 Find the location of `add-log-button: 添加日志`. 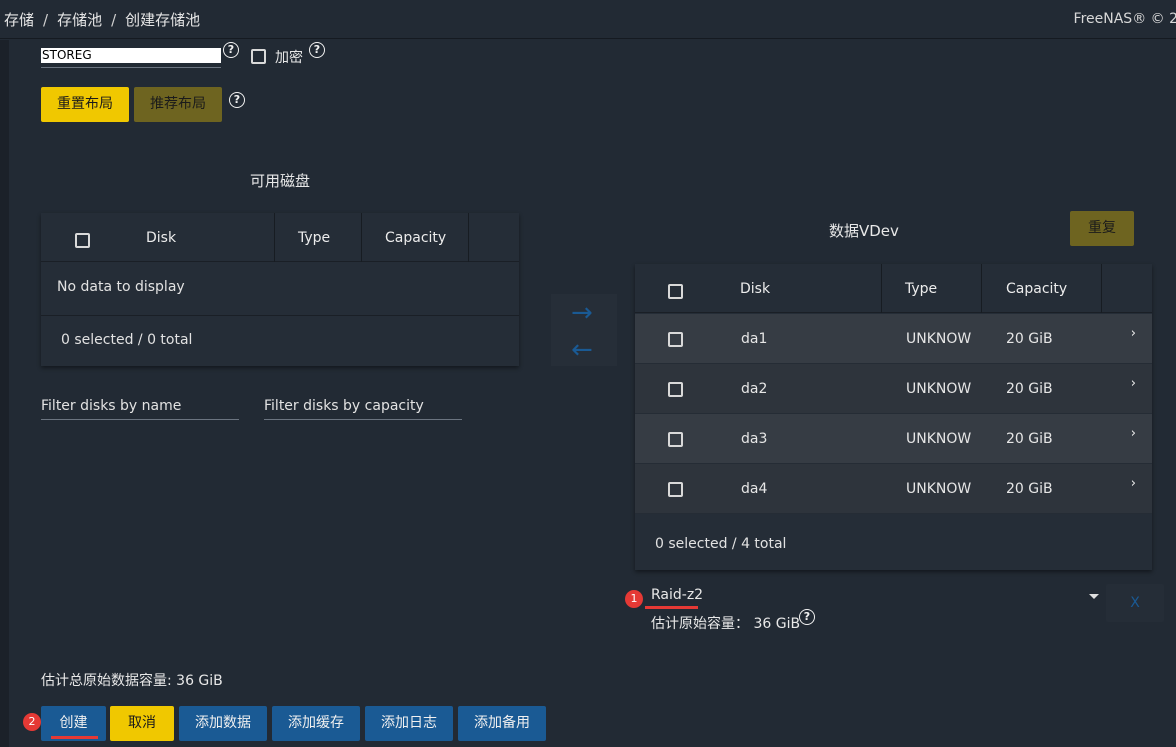

add-log-button: 添加日志 is located at coordinates (409, 723).